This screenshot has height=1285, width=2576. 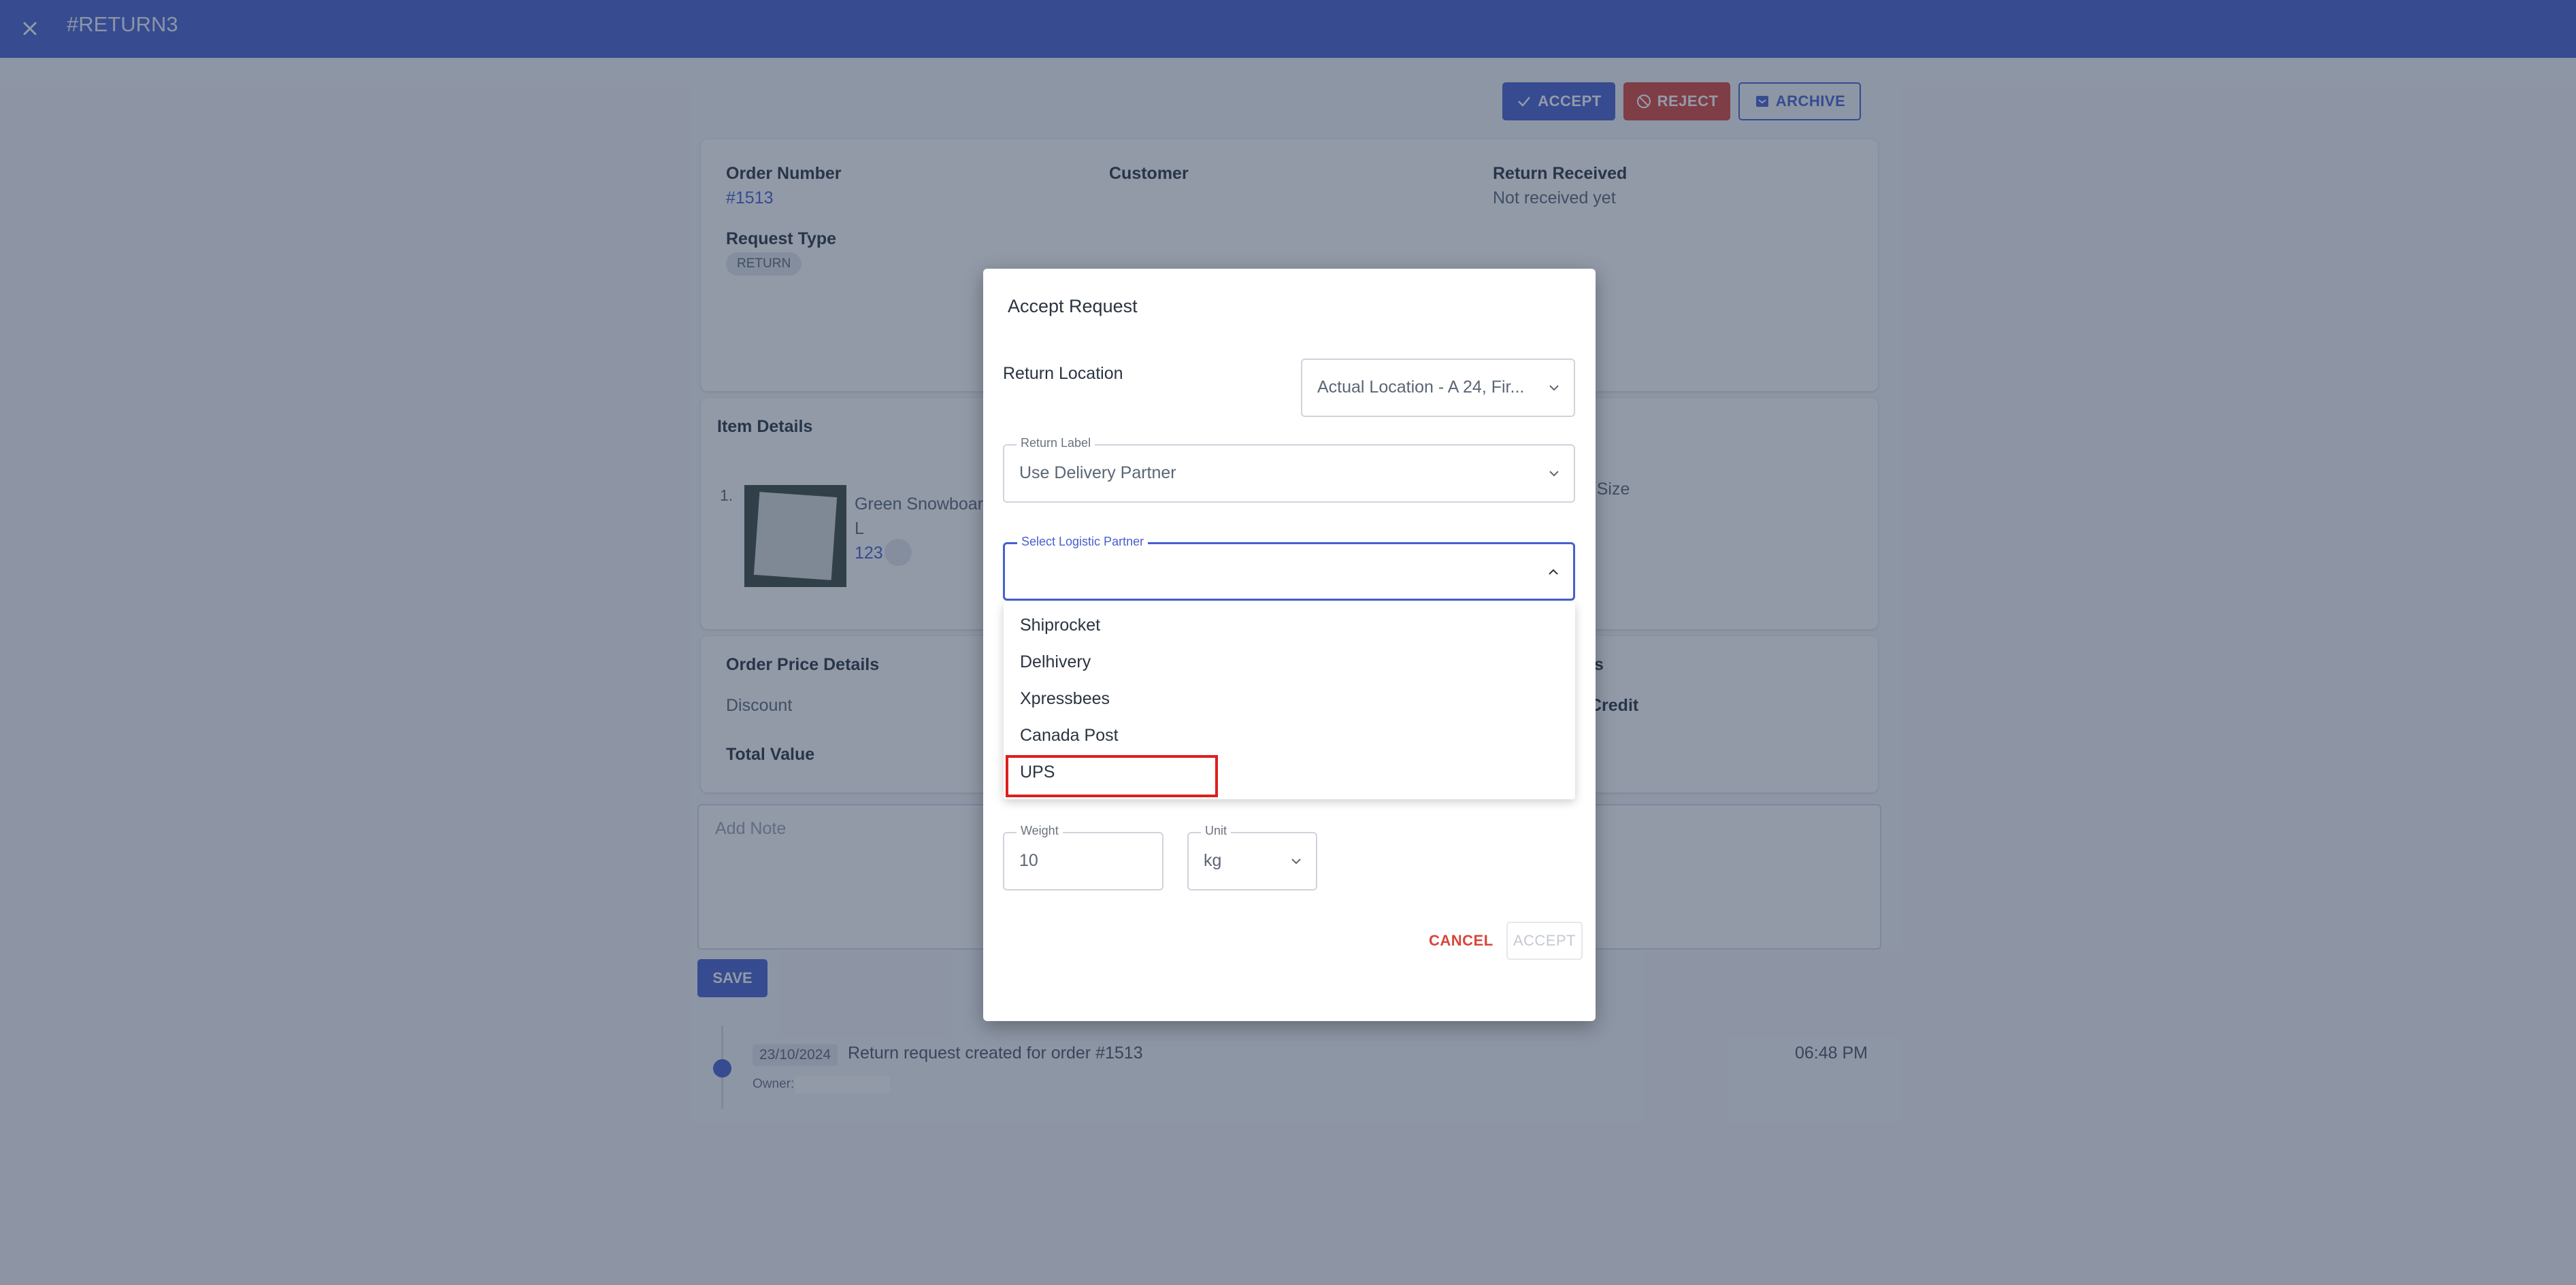 What do you see at coordinates (1083, 857) in the screenshot?
I see `weight-input: Weight 10` at bounding box center [1083, 857].